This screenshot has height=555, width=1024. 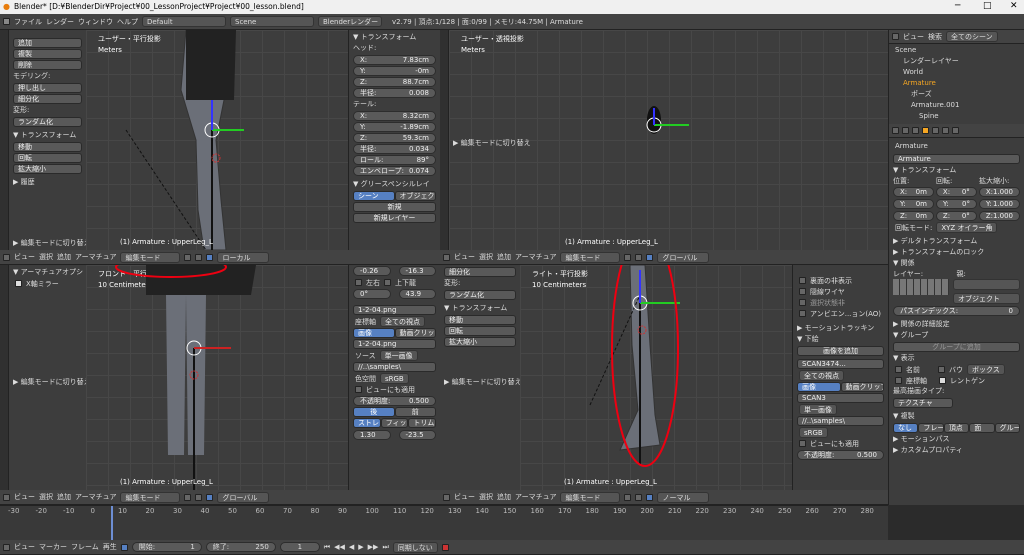 I want to click on scene-toggle: シーン, so click(x=374, y=196).